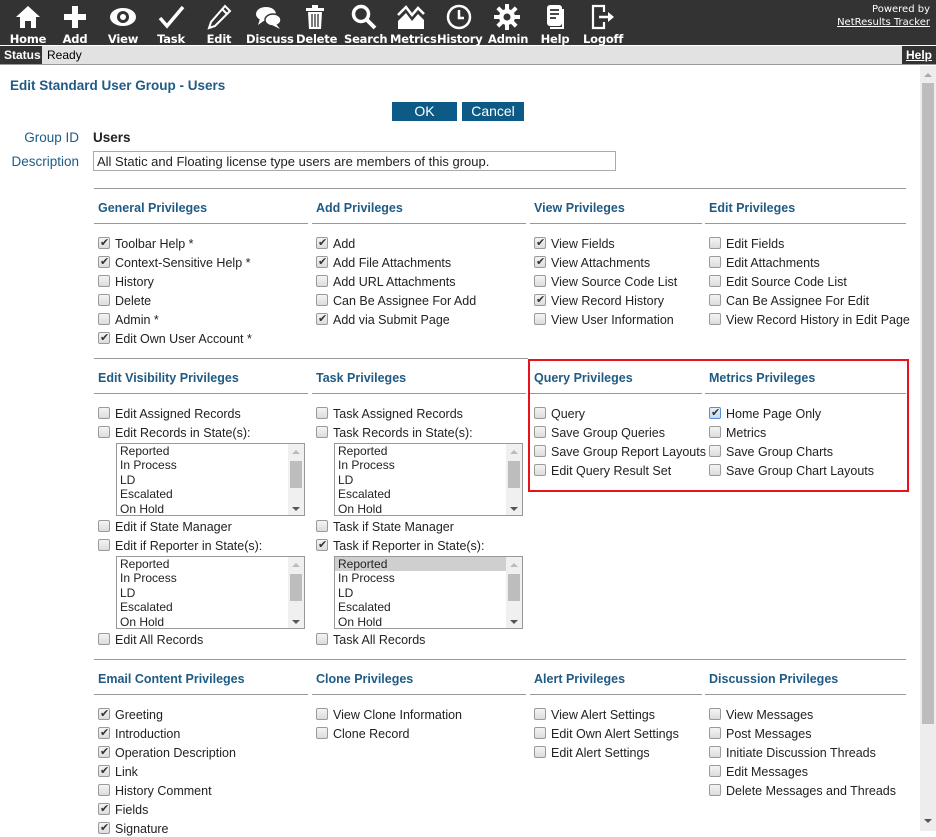  What do you see at coordinates (606, 734) in the screenshot?
I see `checkbox-item: Edit Own Alert Settings` at bounding box center [606, 734].